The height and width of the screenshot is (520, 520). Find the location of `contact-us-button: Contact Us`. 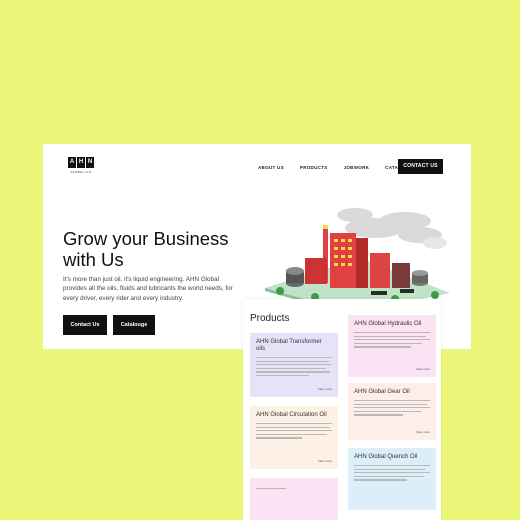

contact-us-button: Contact Us is located at coordinates (85, 325).